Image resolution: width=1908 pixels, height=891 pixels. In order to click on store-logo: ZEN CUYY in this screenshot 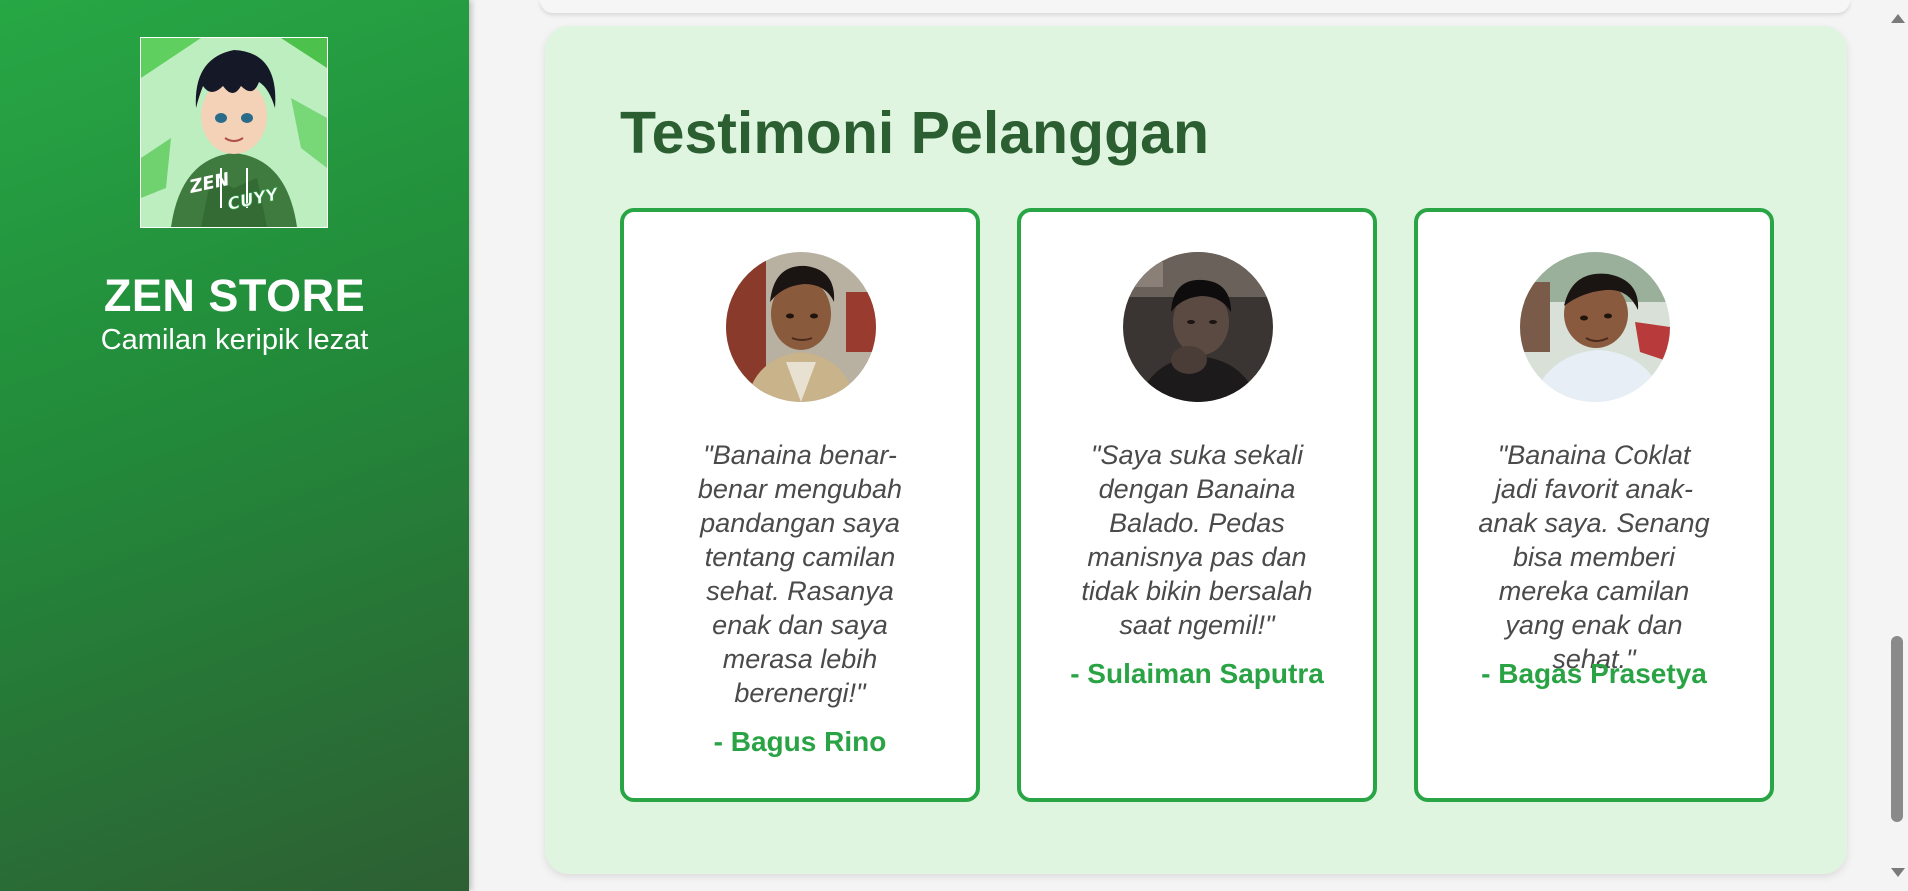, I will do `click(234, 132)`.